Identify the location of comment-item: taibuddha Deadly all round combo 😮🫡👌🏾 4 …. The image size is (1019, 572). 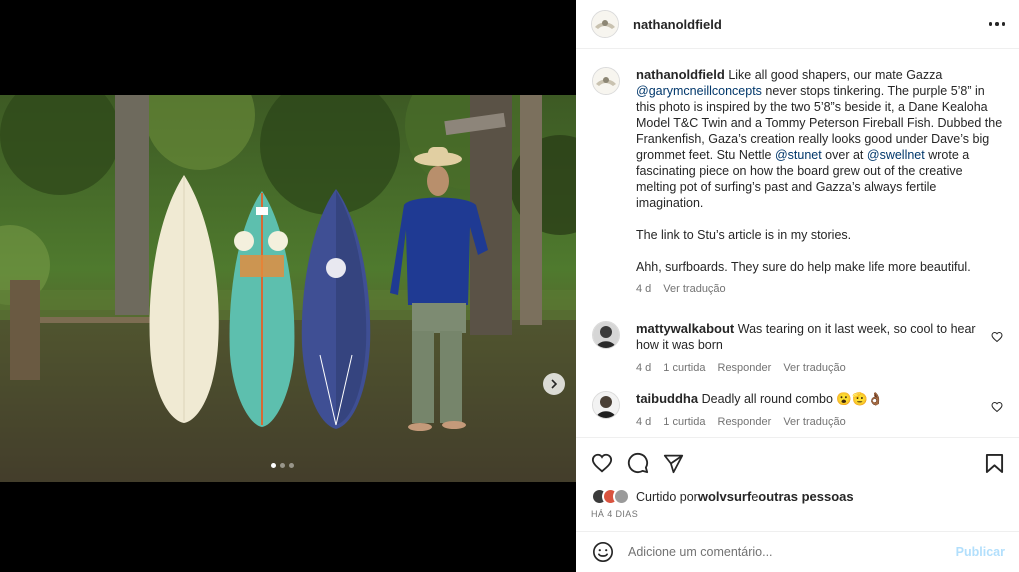
(797, 410).